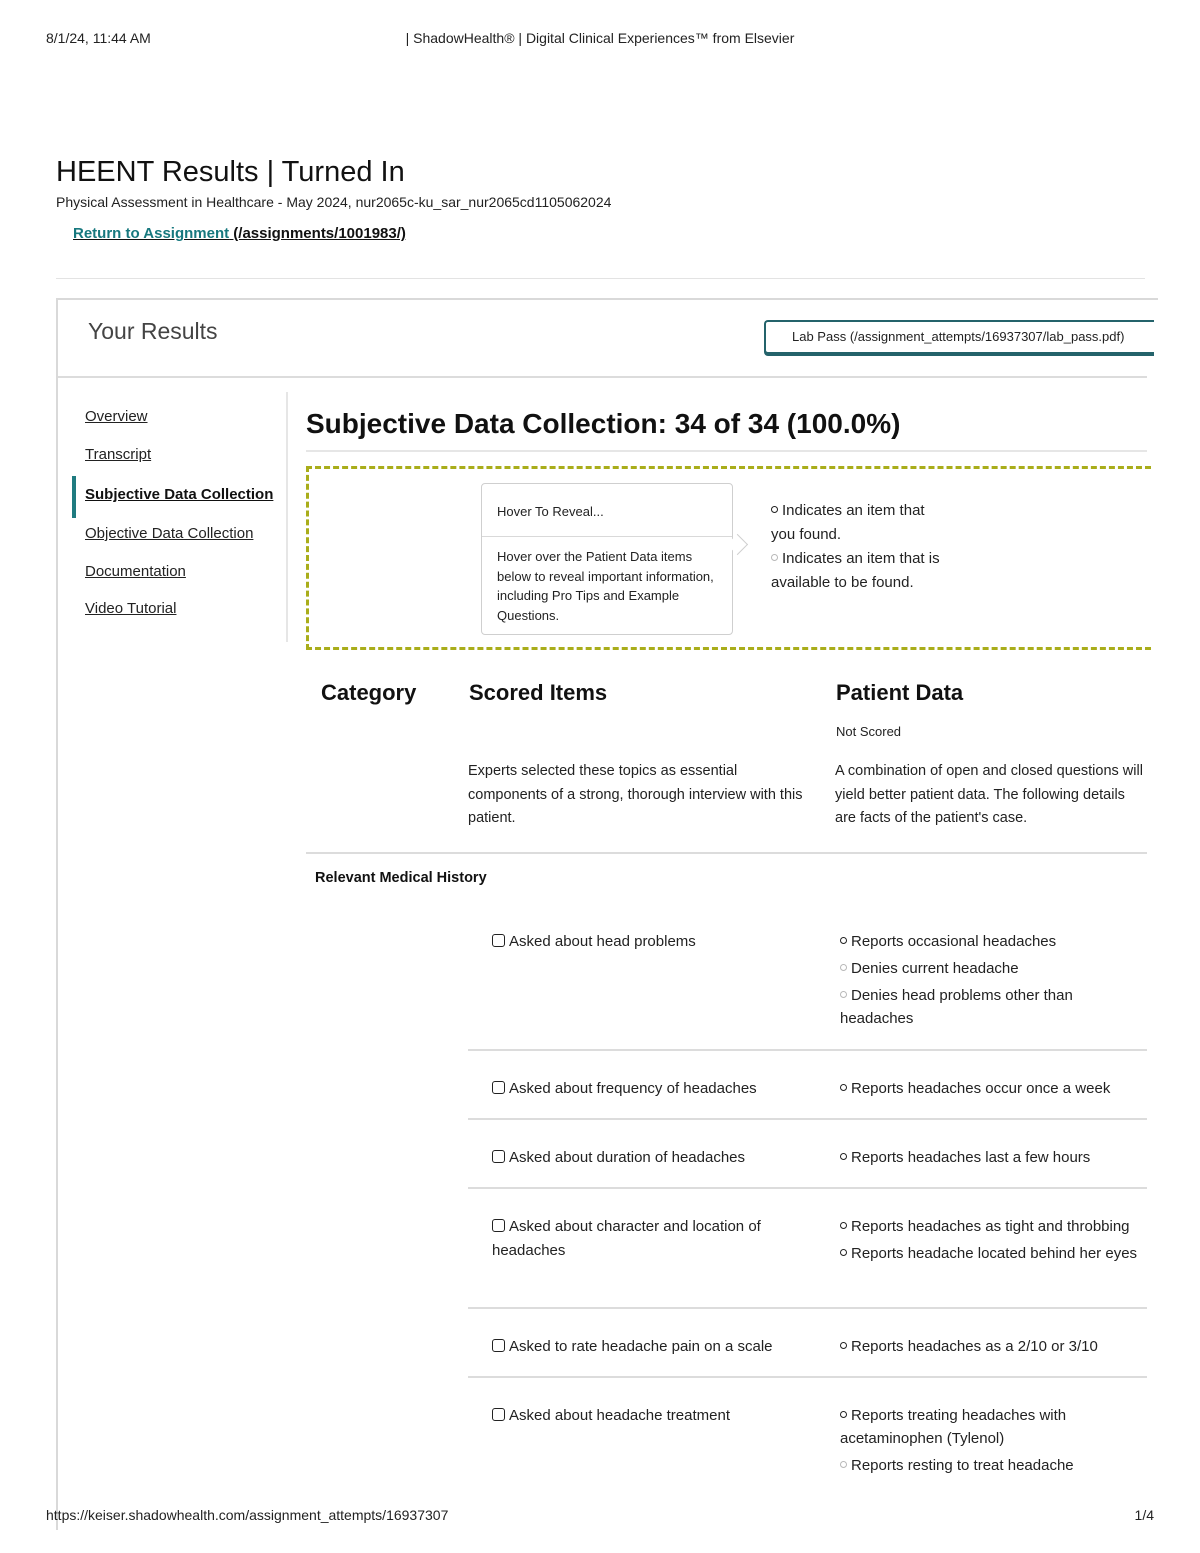 The height and width of the screenshot is (1553, 1200). I want to click on scored-item-label: Asked to rate headache pain on a scale, so click(641, 1346).